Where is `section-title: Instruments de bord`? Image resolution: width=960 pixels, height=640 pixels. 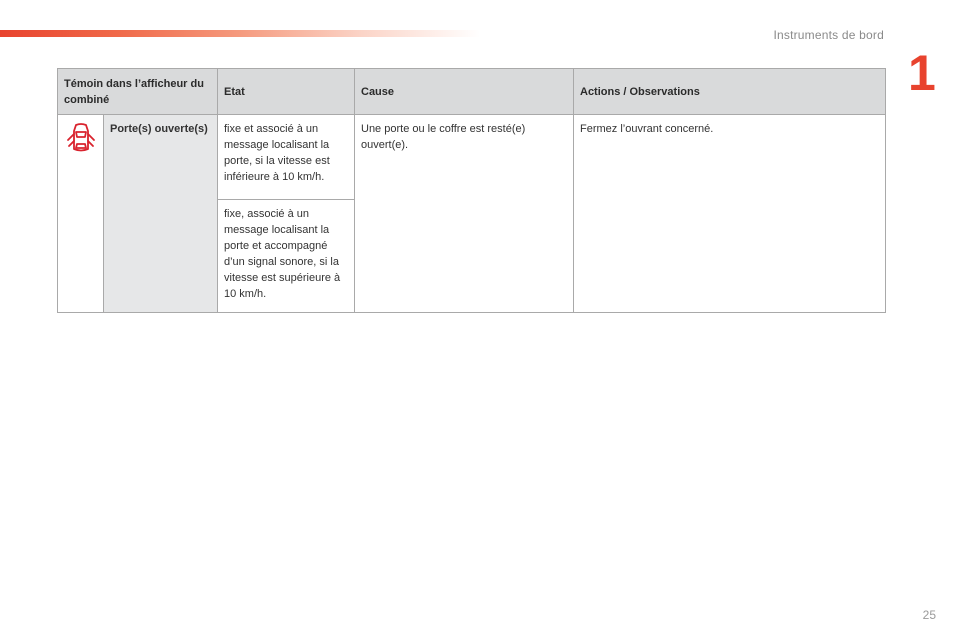 section-title: Instruments de bord is located at coordinates (828, 35).